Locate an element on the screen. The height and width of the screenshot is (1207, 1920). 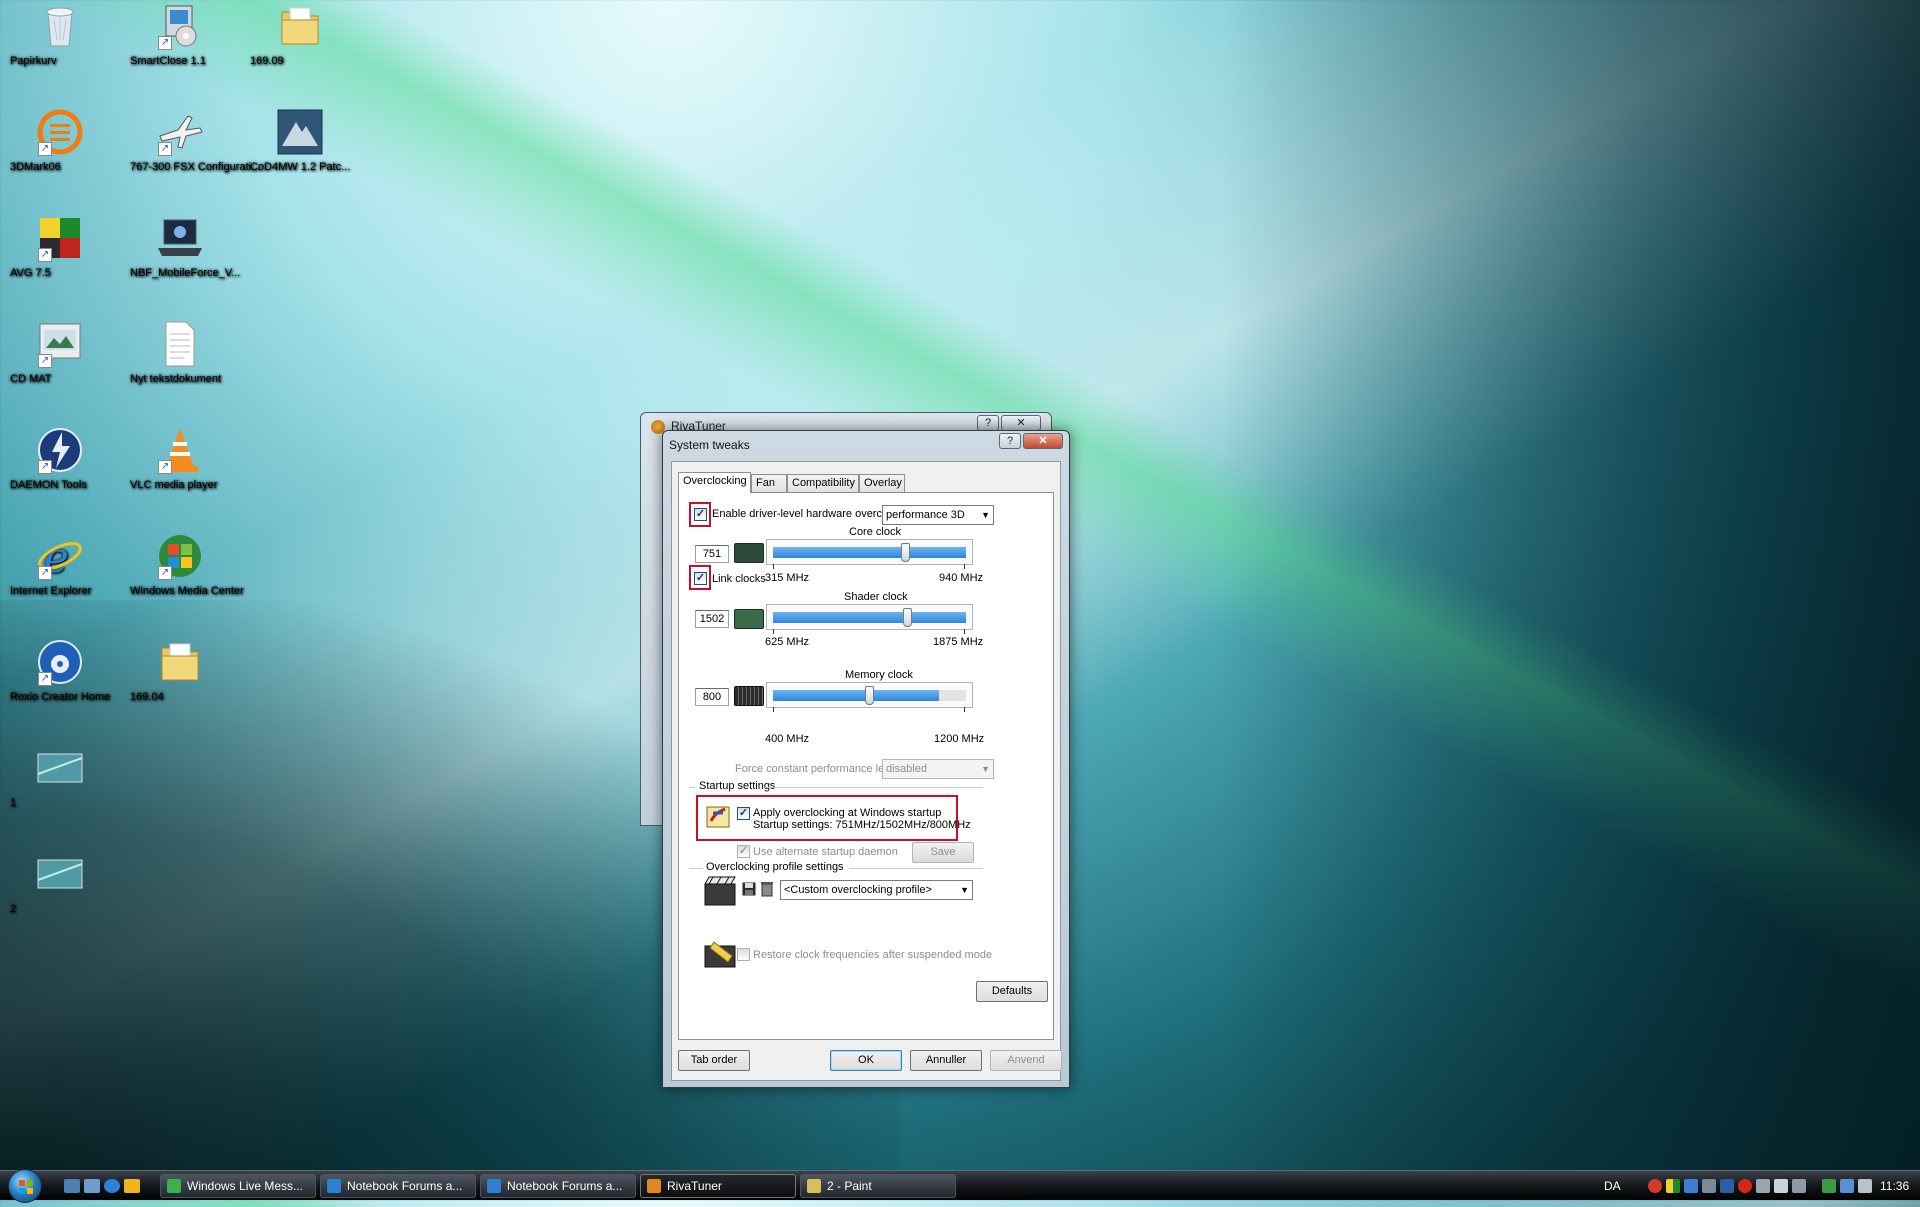
airplane-icon: ↗ is located at coordinates (180, 132).